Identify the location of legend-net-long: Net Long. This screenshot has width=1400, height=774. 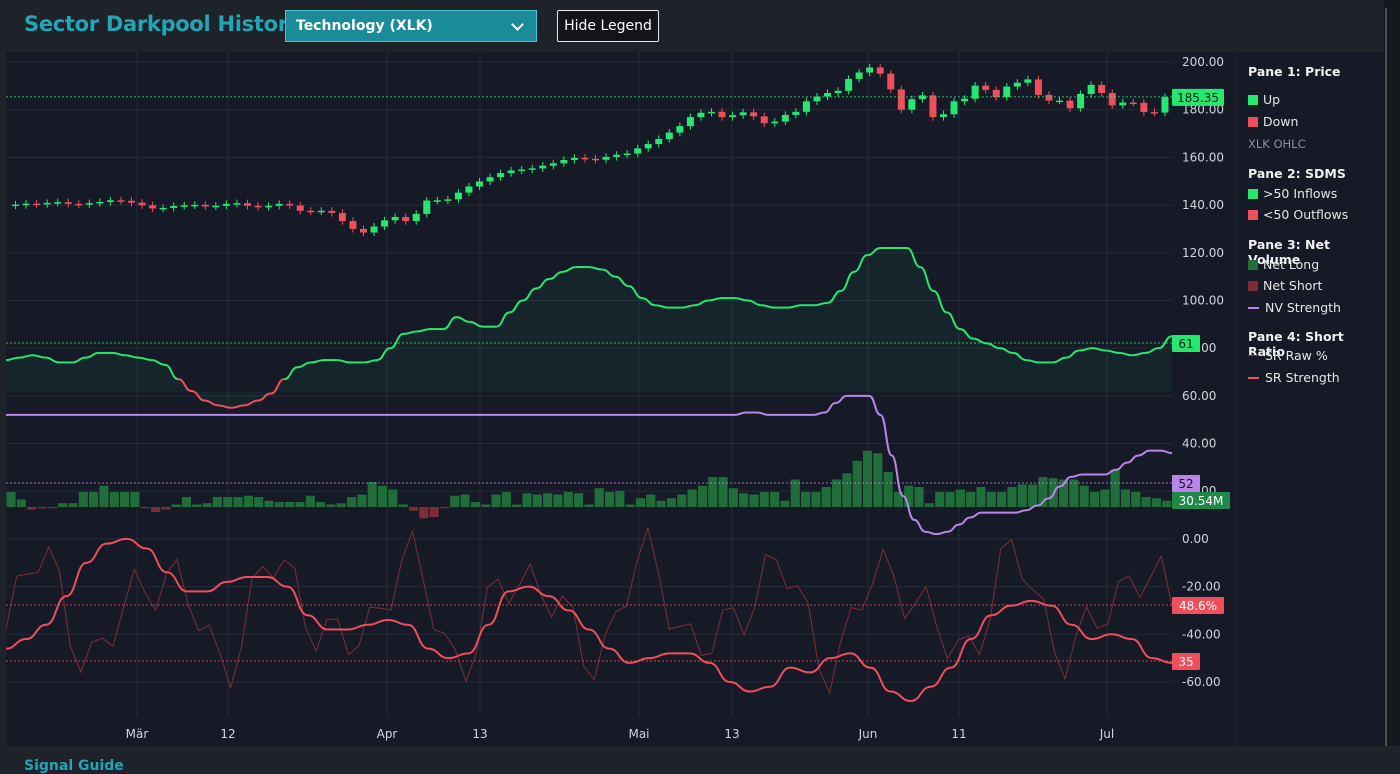
(1283, 264).